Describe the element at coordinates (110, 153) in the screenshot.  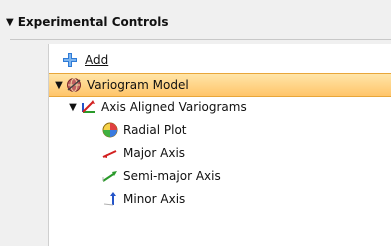
I see `red-arrow-icon` at that location.